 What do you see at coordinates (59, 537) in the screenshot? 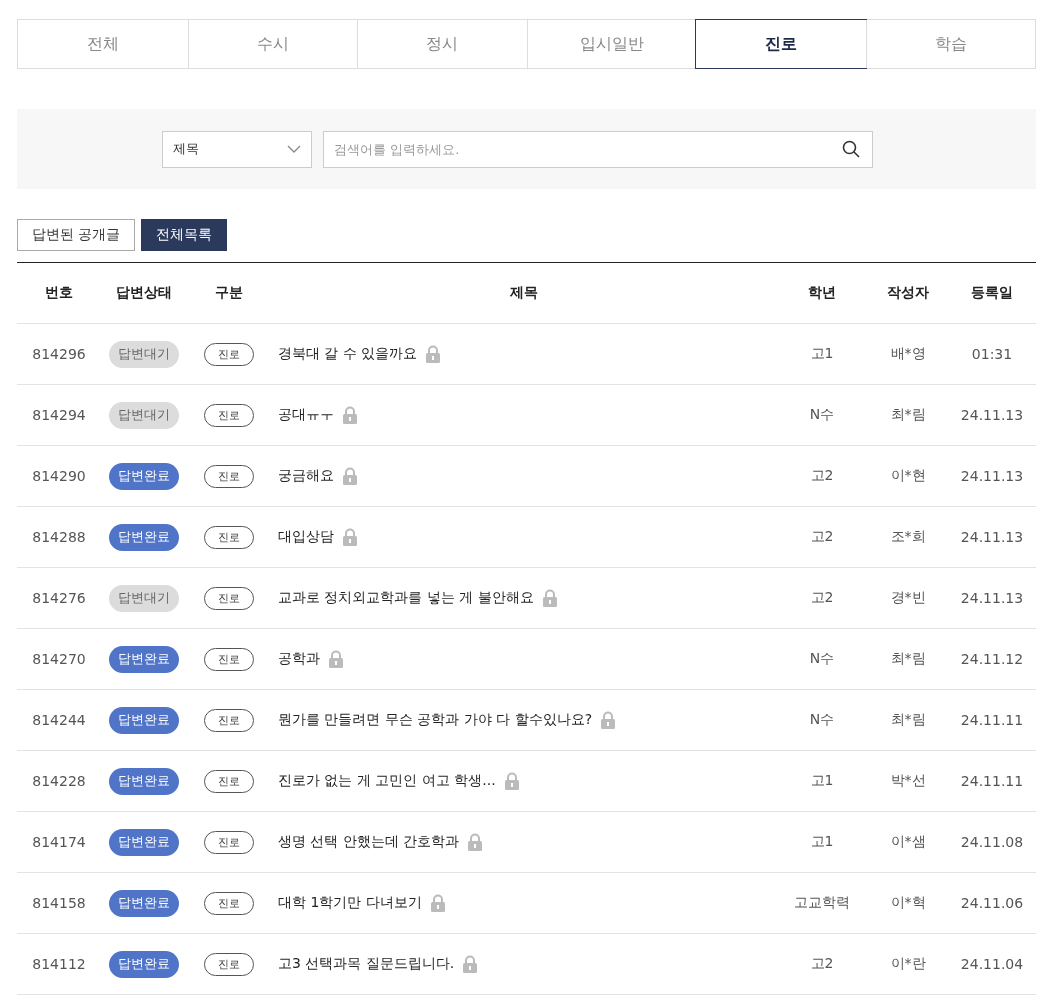
I see `post-number: 814288` at bounding box center [59, 537].